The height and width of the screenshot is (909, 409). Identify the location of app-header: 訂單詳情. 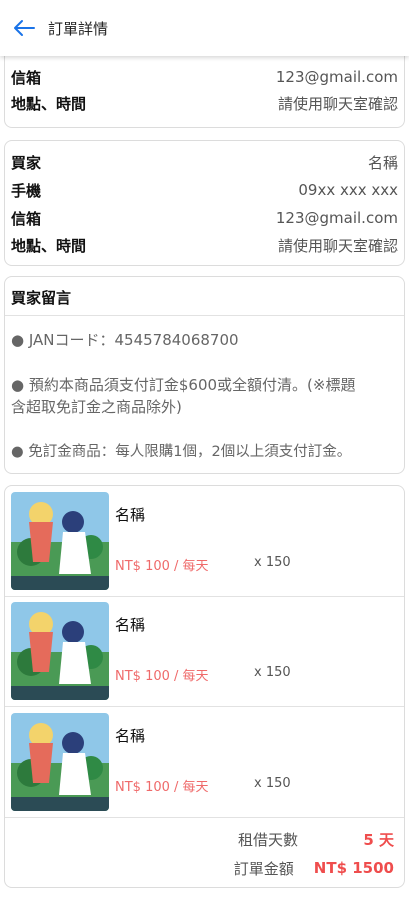
(204, 28).